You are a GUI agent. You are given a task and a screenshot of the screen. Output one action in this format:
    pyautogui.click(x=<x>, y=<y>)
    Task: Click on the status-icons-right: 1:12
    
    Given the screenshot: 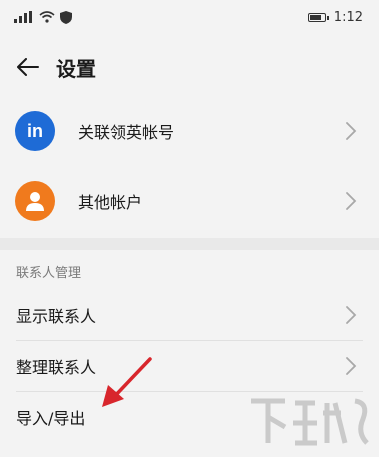 What is the action you would take?
    pyautogui.click(x=335, y=17)
    